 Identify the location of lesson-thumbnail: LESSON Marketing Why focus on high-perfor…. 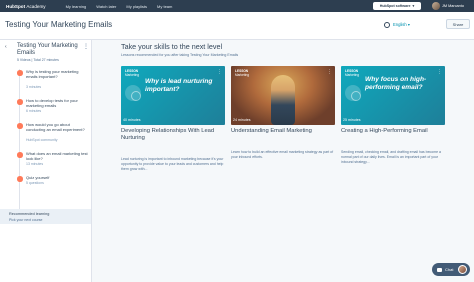
(393, 95).